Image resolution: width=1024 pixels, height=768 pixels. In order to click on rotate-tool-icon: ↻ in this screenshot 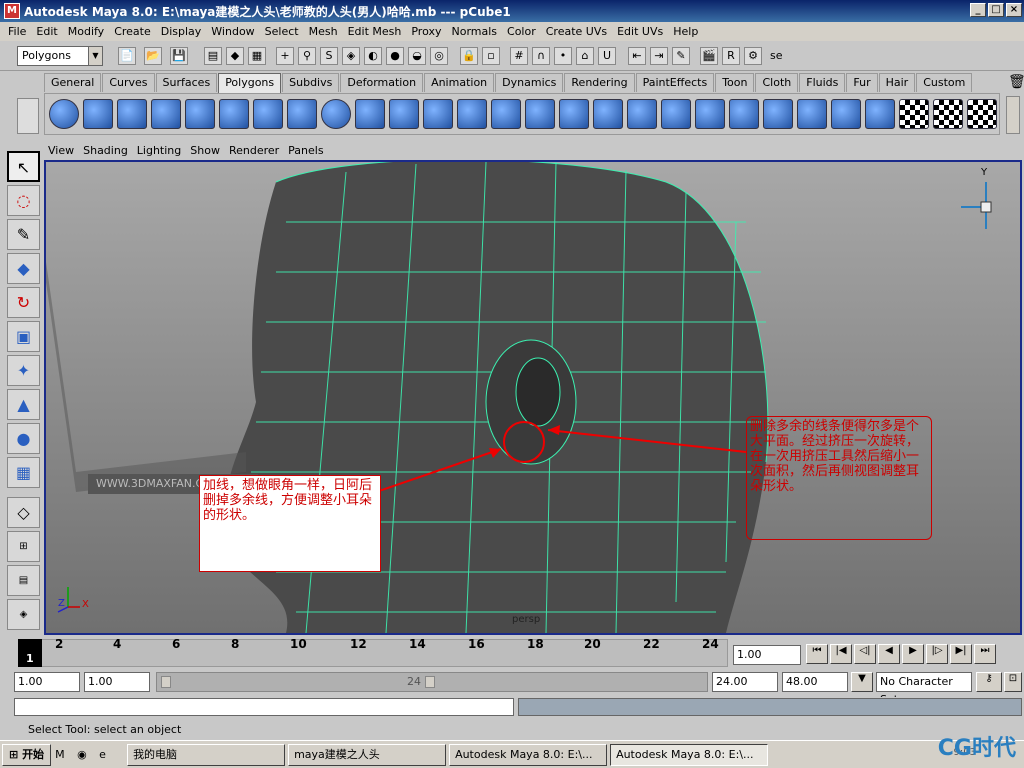, I will do `click(23, 302)`.